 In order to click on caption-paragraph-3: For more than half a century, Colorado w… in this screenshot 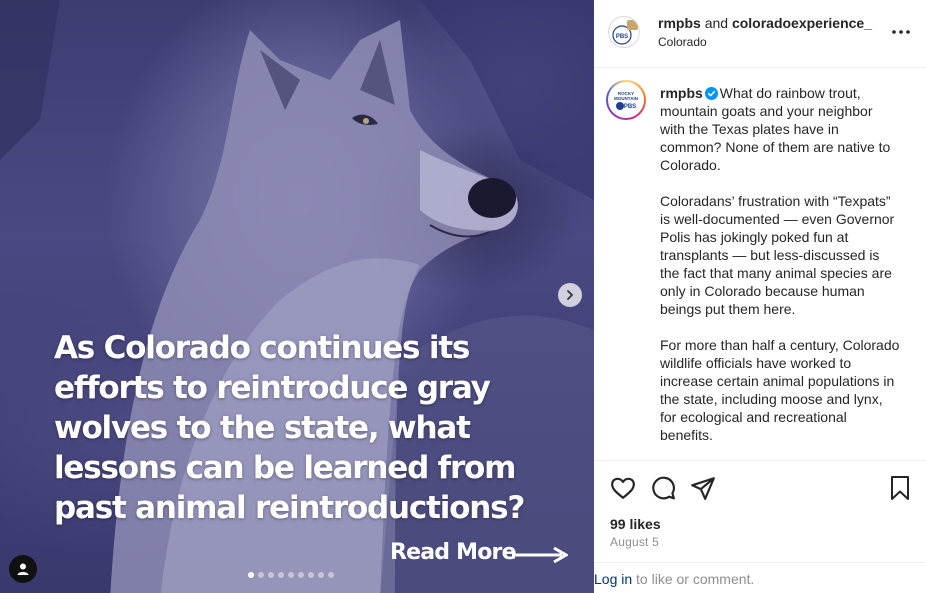, I will do `click(780, 390)`.